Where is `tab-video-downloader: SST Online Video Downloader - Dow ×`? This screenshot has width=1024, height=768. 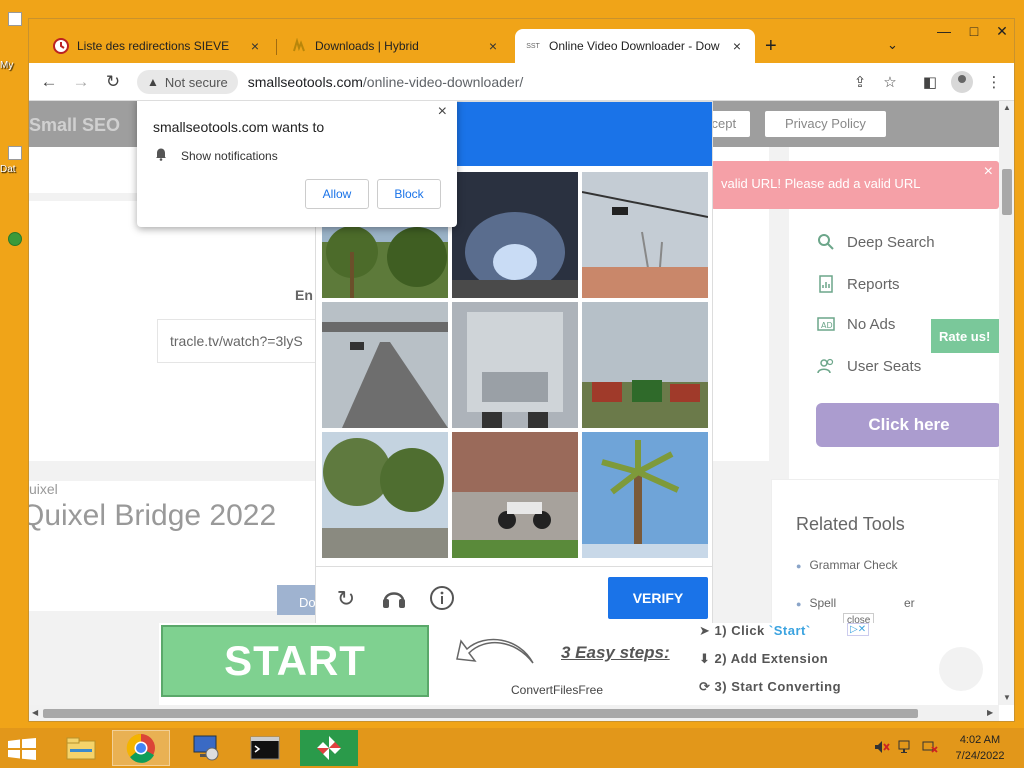
tab-video-downloader: SST Online Video Downloader - Dow × is located at coordinates (635, 46).